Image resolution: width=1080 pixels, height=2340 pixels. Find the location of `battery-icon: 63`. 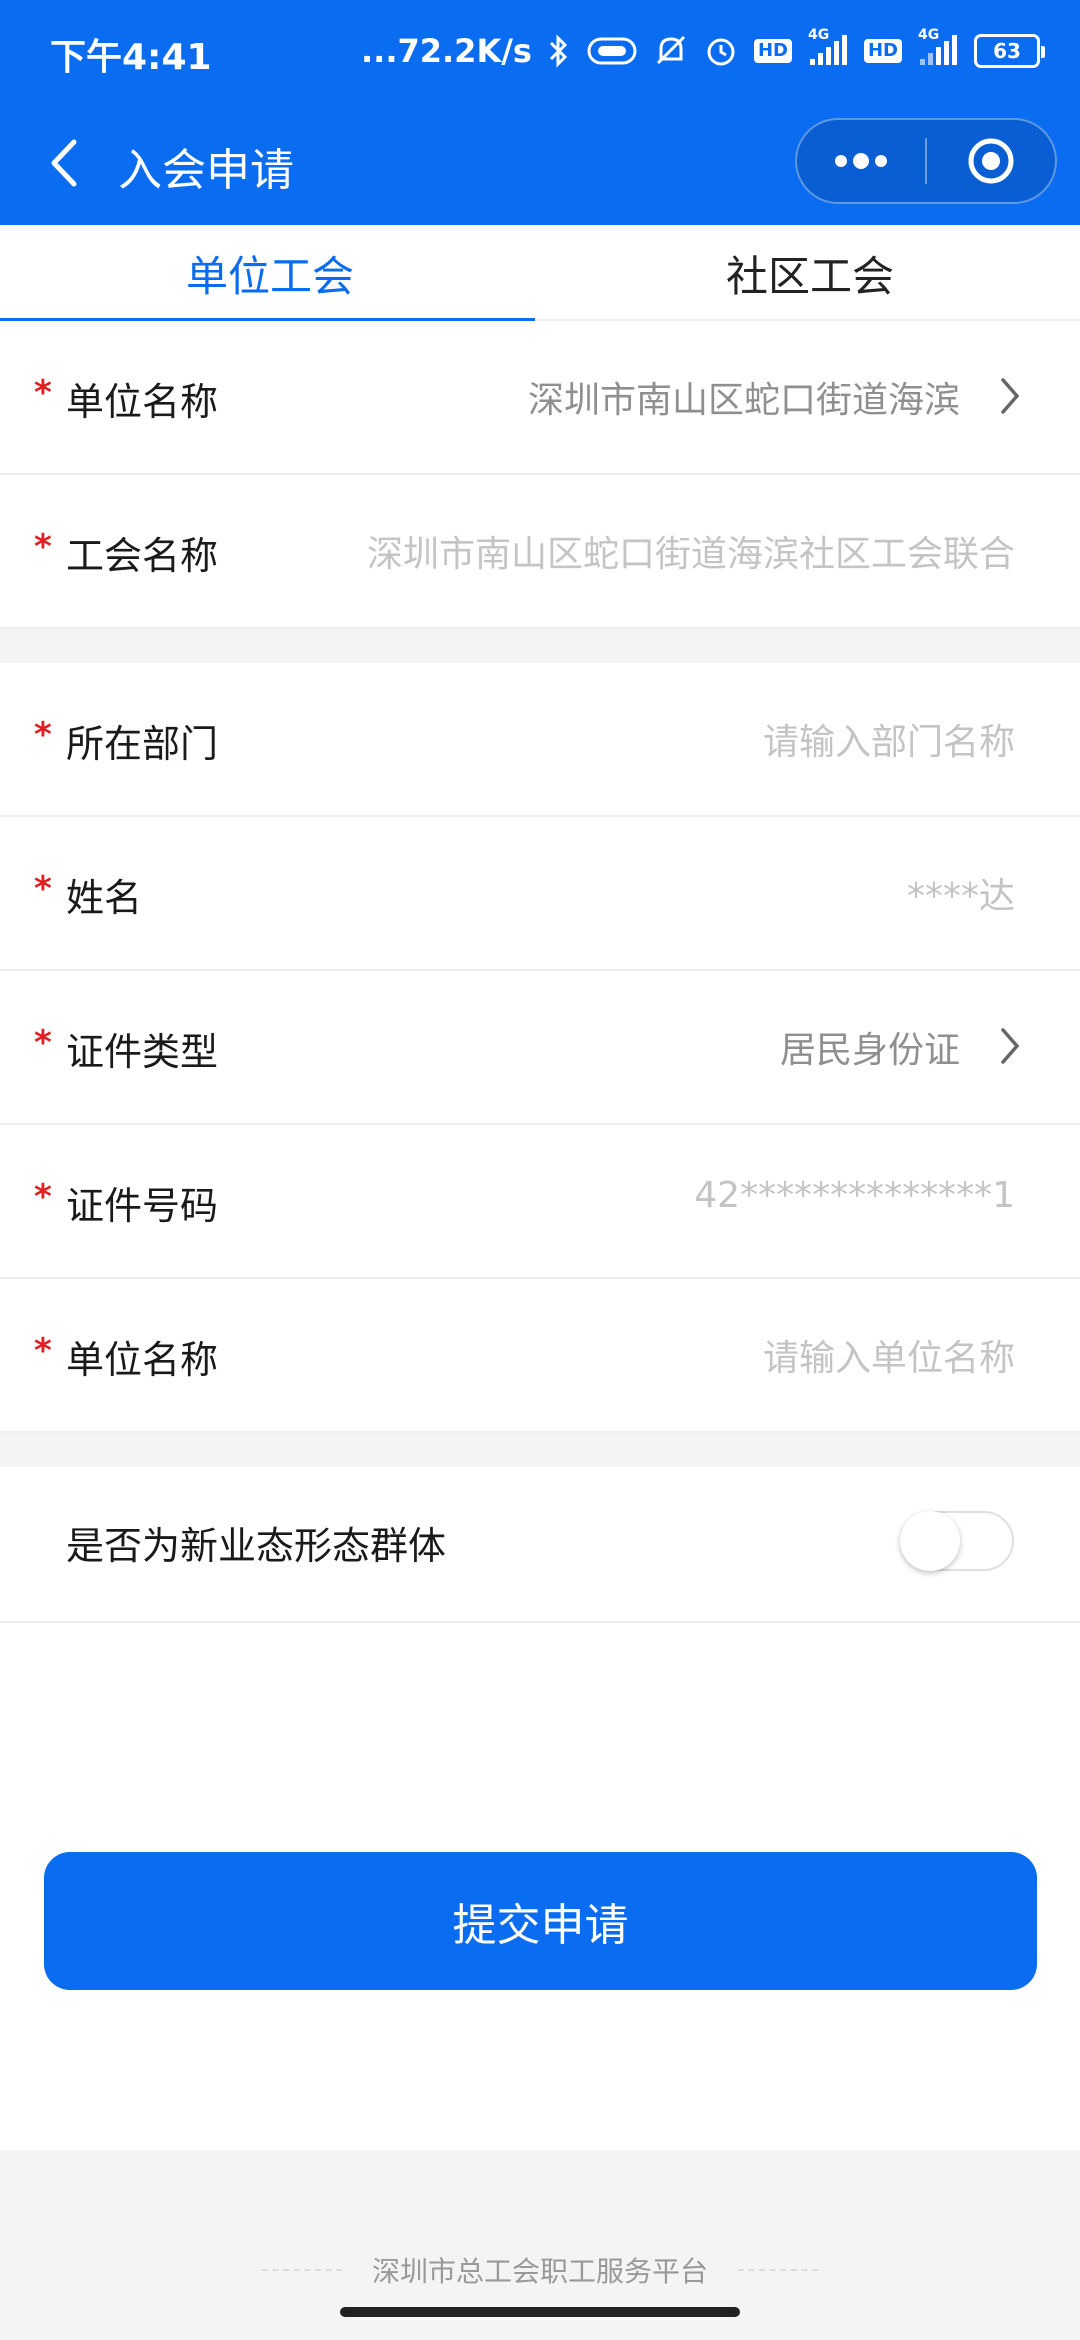

battery-icon: 63 is located at coordinates (1009, 51).